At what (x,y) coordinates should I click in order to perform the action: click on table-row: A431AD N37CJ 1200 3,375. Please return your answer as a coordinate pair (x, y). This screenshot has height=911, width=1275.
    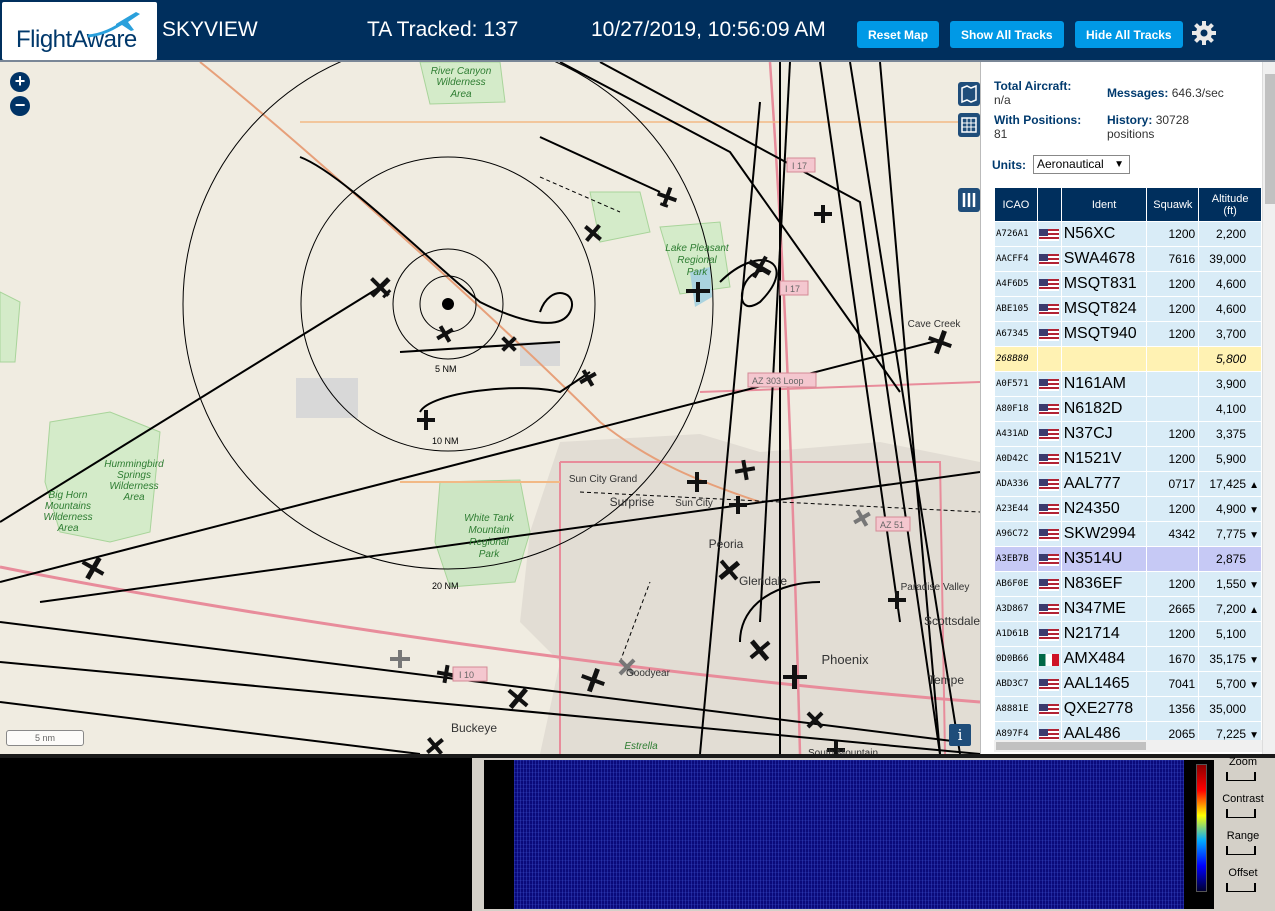
    Looking at the image, I should click on (1128, 434).